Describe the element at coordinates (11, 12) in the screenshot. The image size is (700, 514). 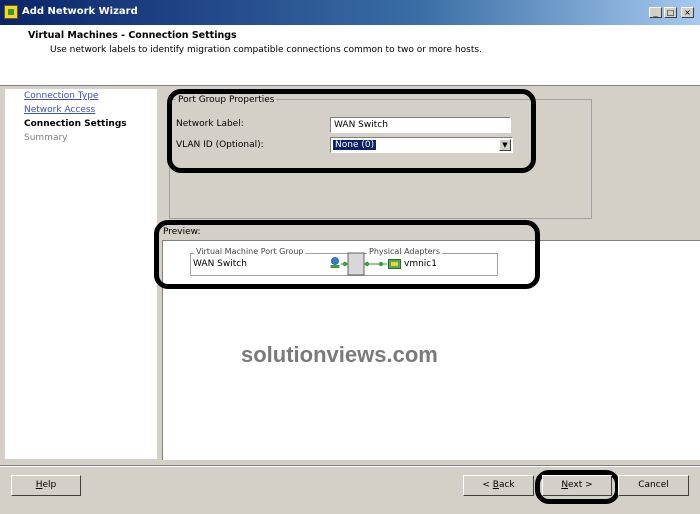
I see `app-icon` at that location.